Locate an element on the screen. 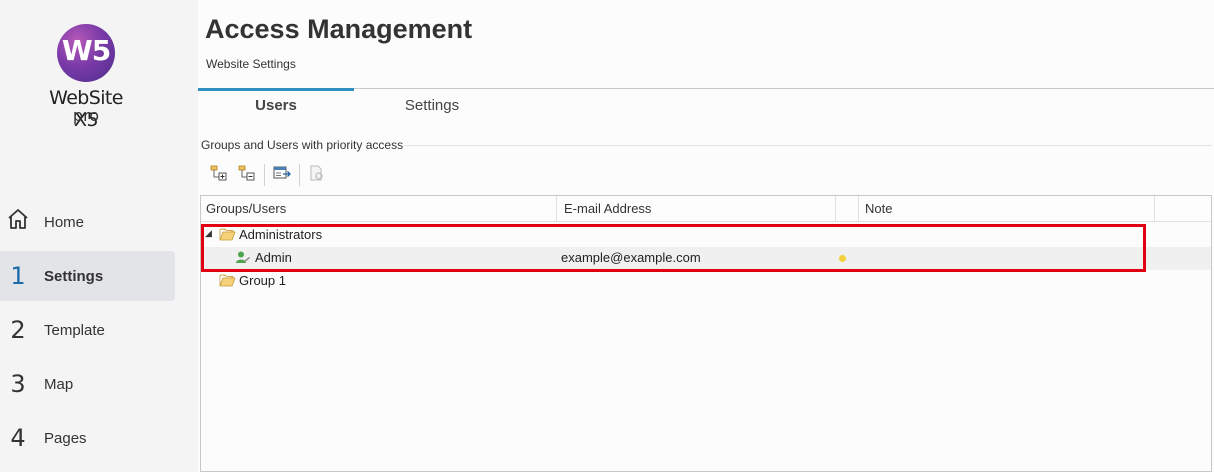  sidebar-item-home: Home is located at coordinates (87, 222).